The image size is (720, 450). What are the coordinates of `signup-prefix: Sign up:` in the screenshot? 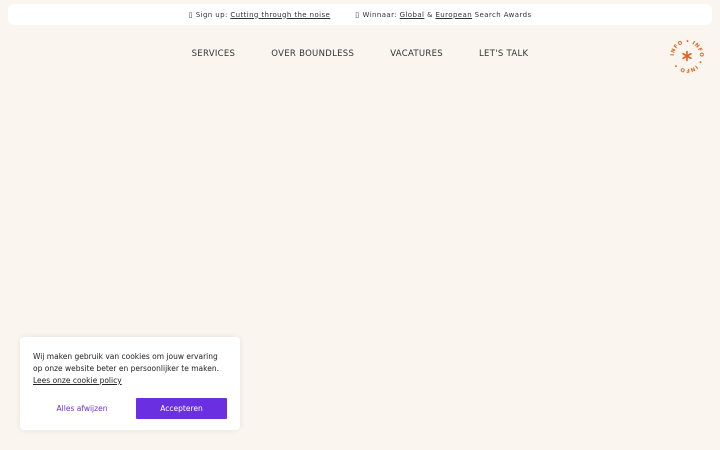 It's located at (213, 14).